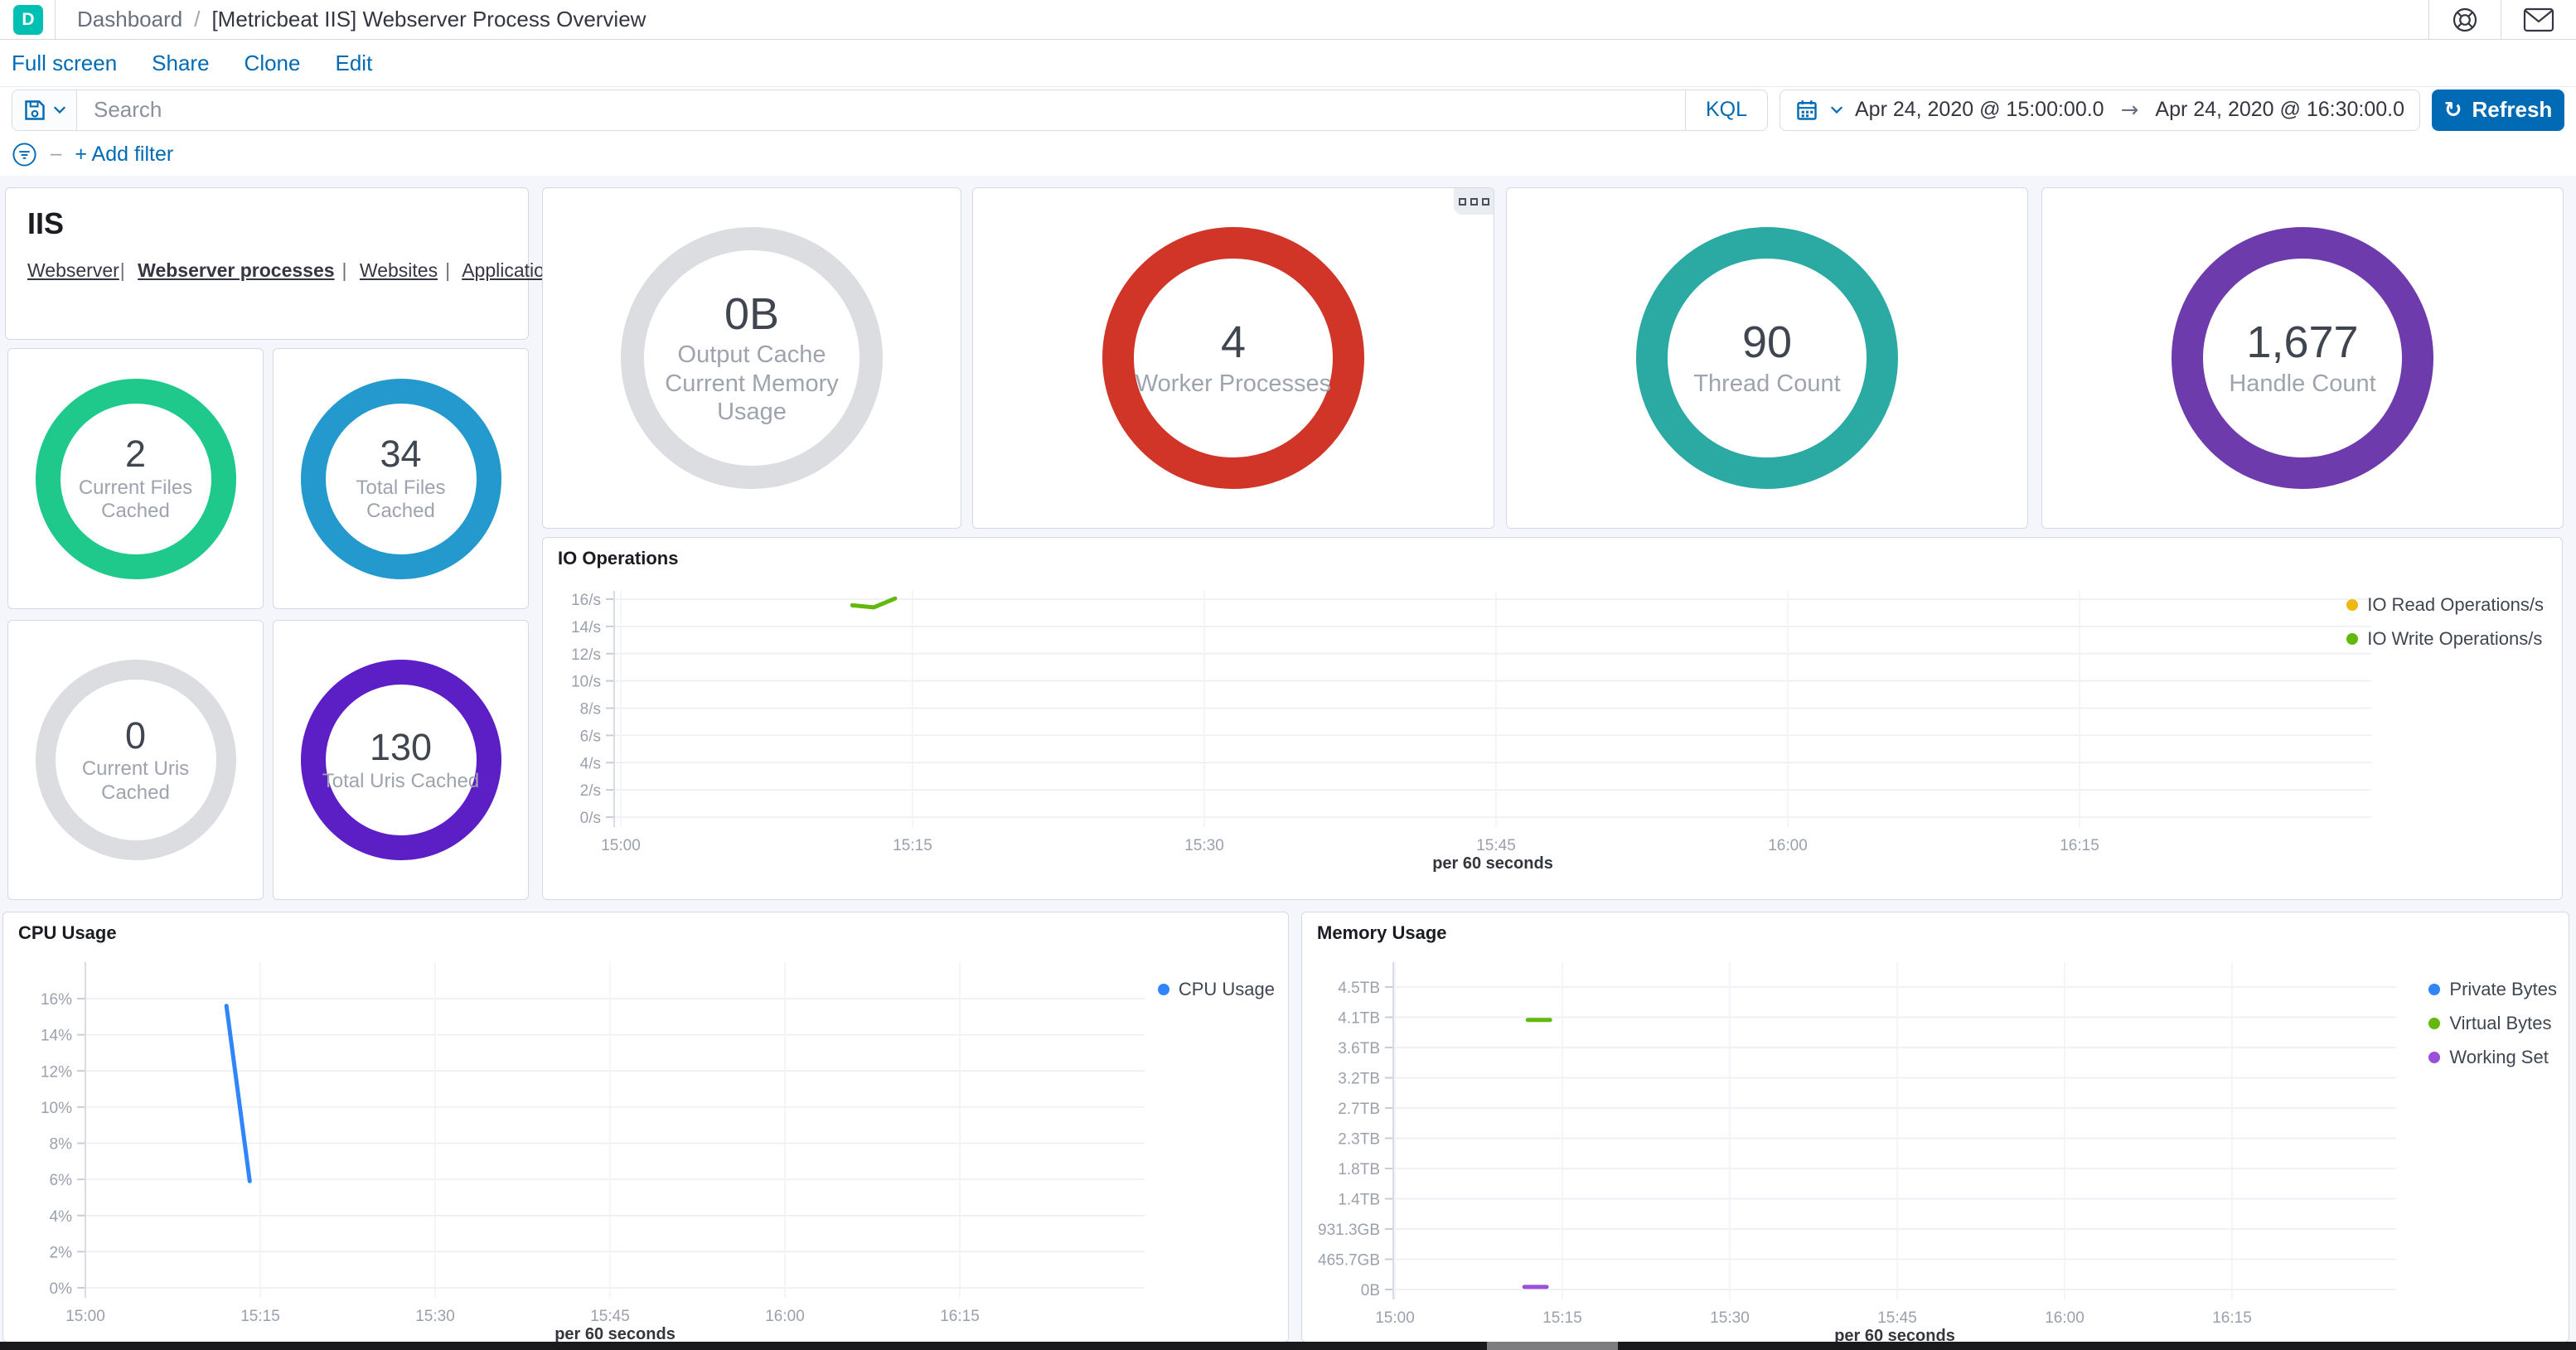  Describe the element at coordinates (1359, 1019) in the screenshot. I see `svg-text: 4.1TB` at that location.